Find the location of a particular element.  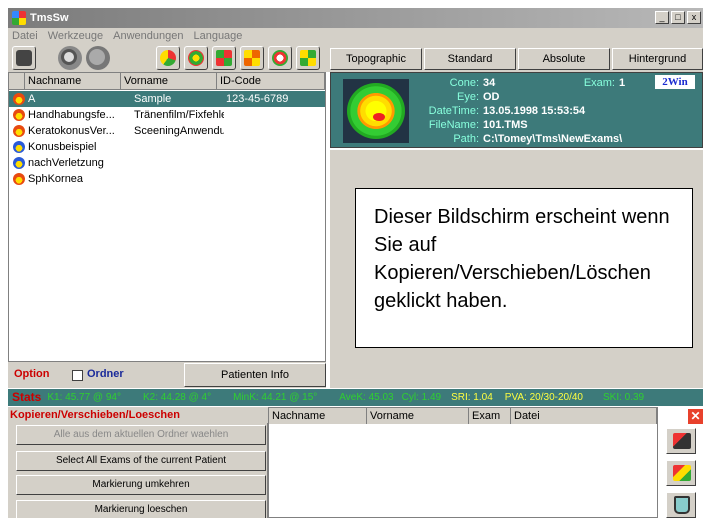

2win-badge: 2Win is located at coordinates (675, 82).